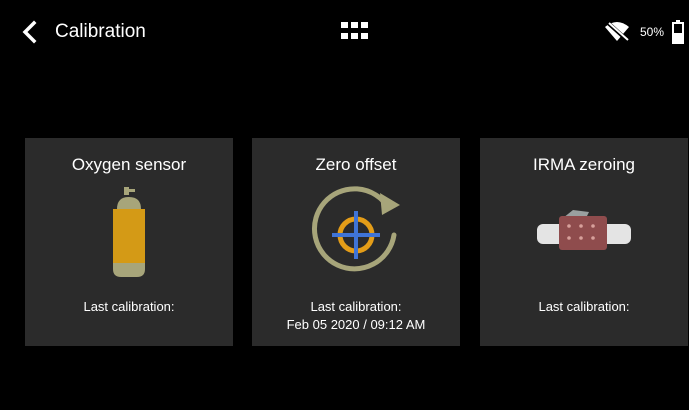 The height and width of the screenshot is (410, 689). I want to click on back-button, so click(31, 32).